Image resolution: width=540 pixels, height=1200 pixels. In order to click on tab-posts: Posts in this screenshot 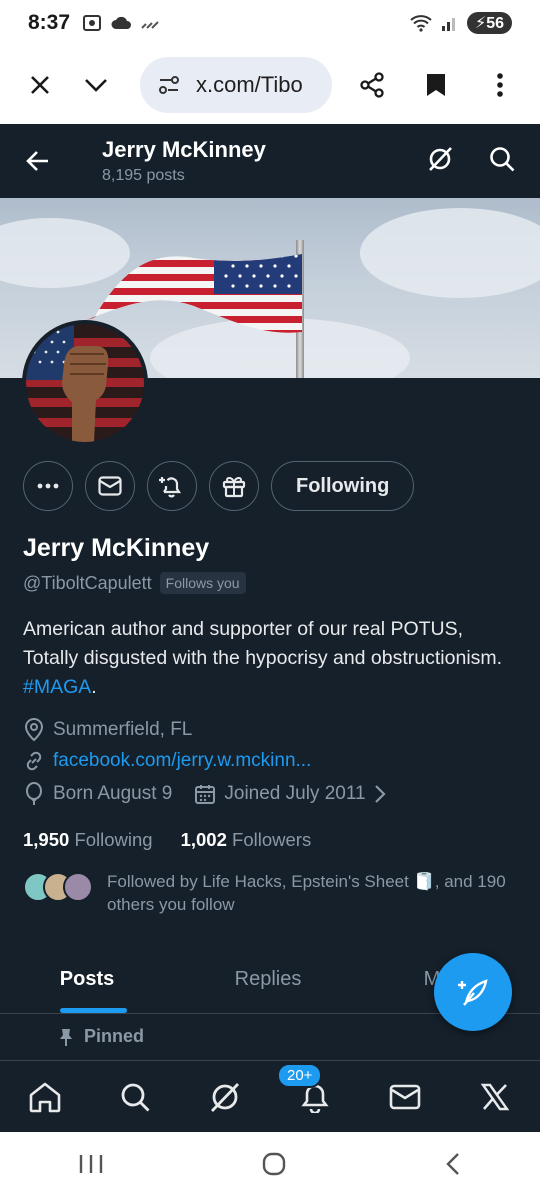, I will do `click(87, 979)`.